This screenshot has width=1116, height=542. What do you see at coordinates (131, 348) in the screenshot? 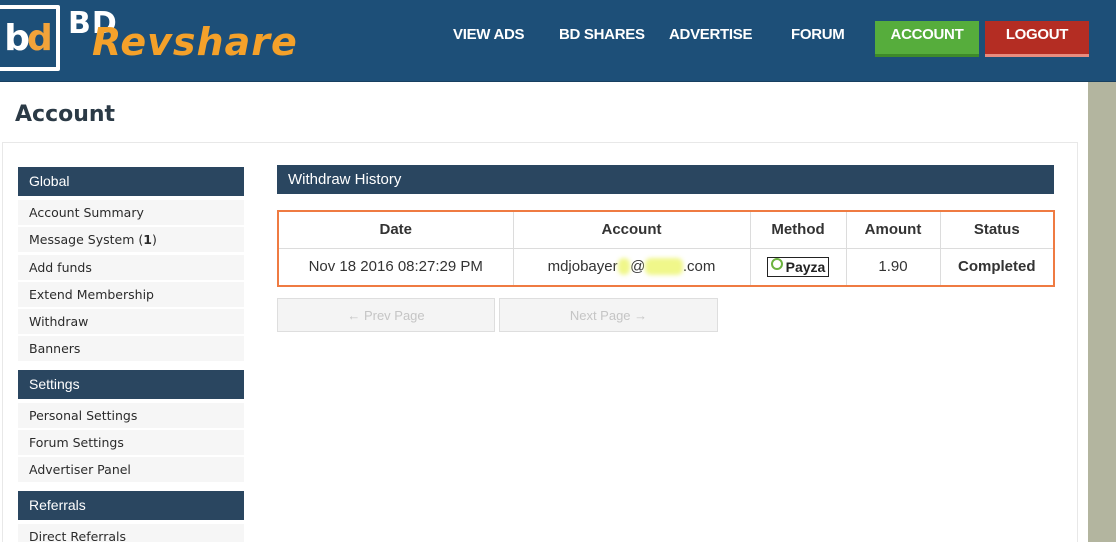
I see `sidebar-item-banners: Banners` at bounding box center [131, 348].